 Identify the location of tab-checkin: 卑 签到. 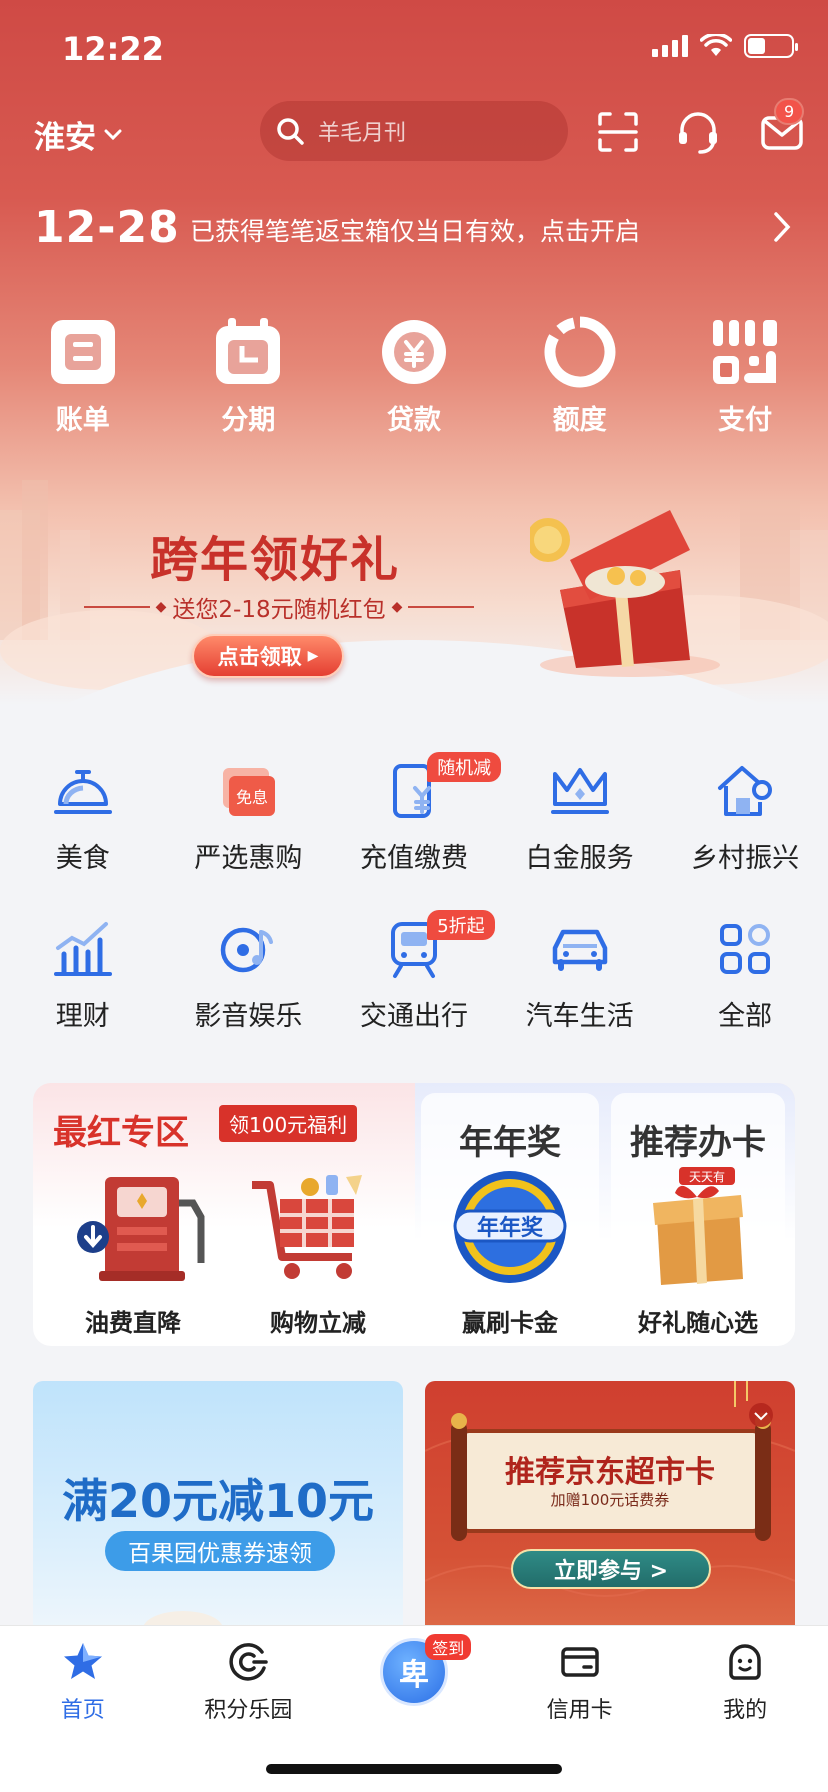
(414, 1679).